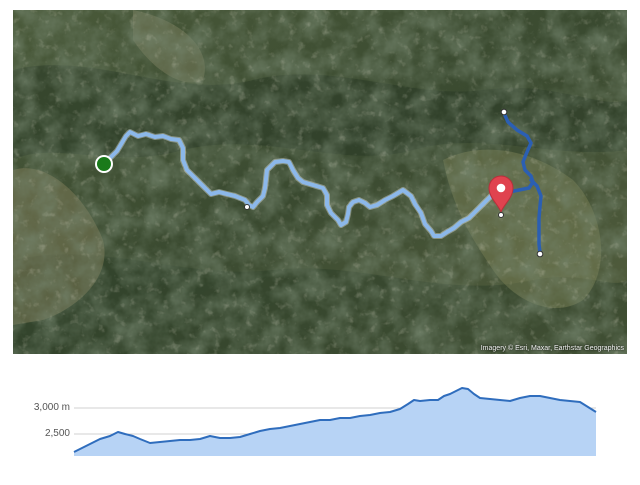 Image resolution: width=640 pixels, height=485 pixels. Describe the element at coordinates (57, 433) in the screenshot. I see `y-tick-label: 2,500` at that location.